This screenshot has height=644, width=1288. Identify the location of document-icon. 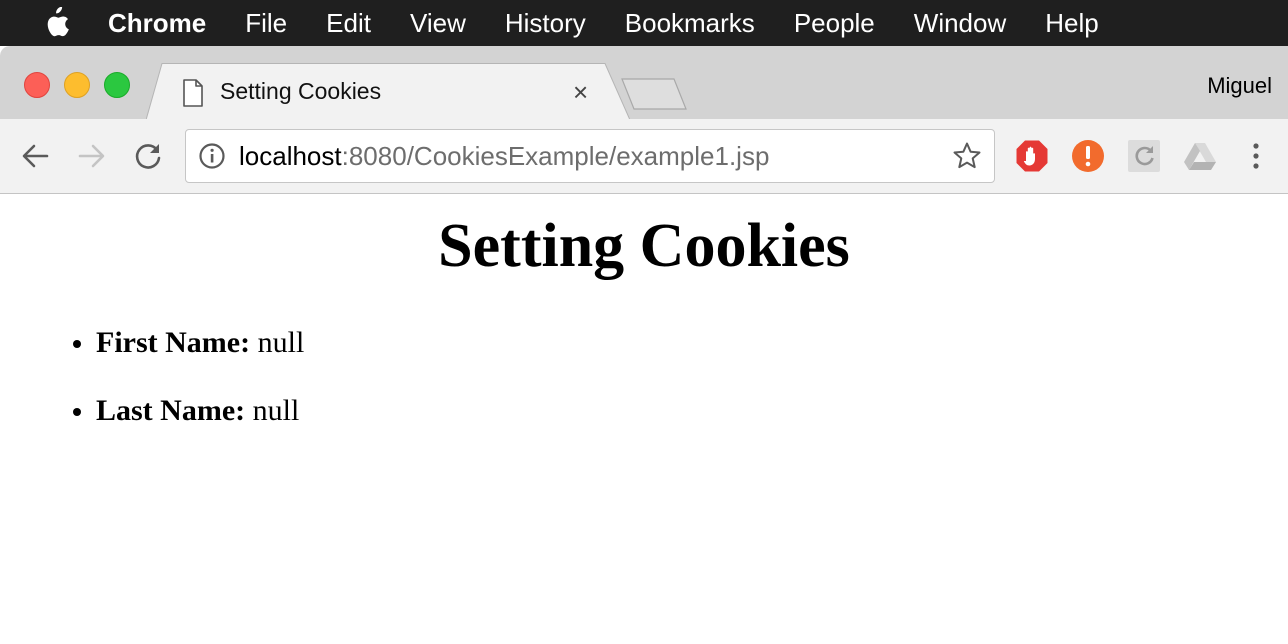
(193, 93).